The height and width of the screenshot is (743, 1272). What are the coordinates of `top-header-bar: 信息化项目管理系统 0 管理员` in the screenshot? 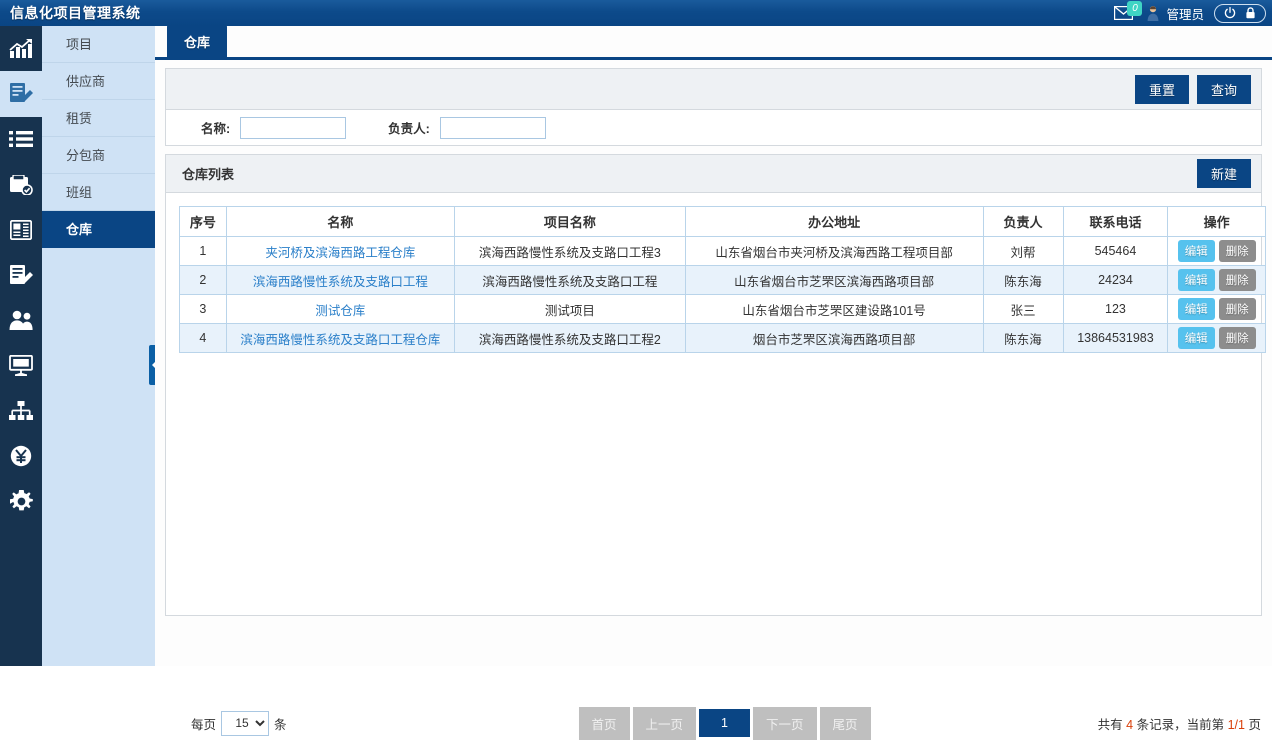 It's located at (636, 13).